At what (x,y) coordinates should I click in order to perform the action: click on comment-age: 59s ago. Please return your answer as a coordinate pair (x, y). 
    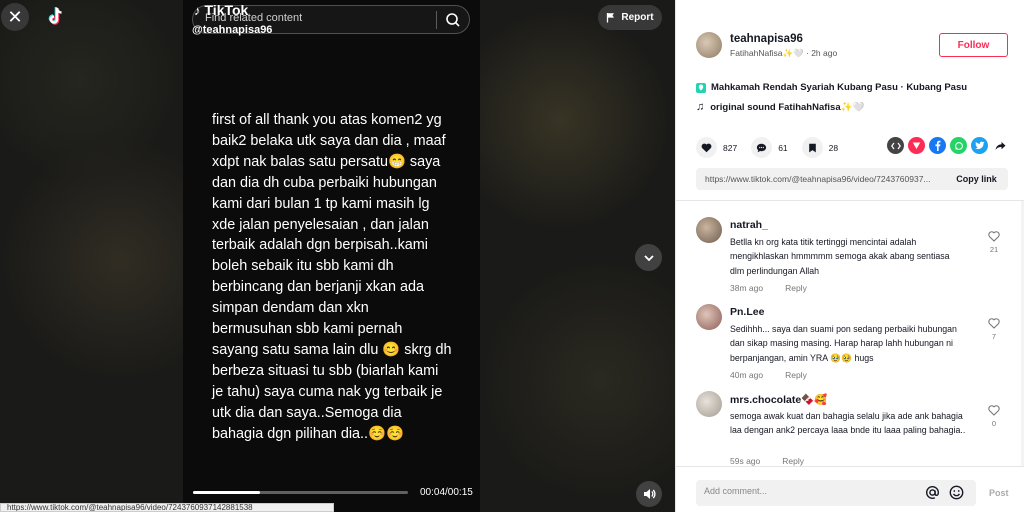
    Looking at the image, I should click on (745, 461).